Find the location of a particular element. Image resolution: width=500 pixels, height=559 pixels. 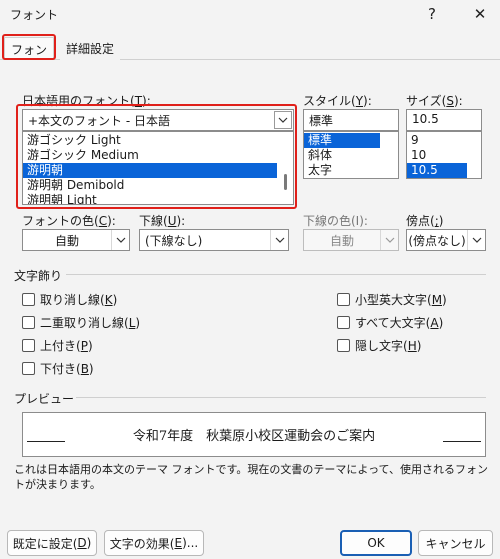

subscript-checkbox: 下付き(B) is located at coordinates (58, 368).